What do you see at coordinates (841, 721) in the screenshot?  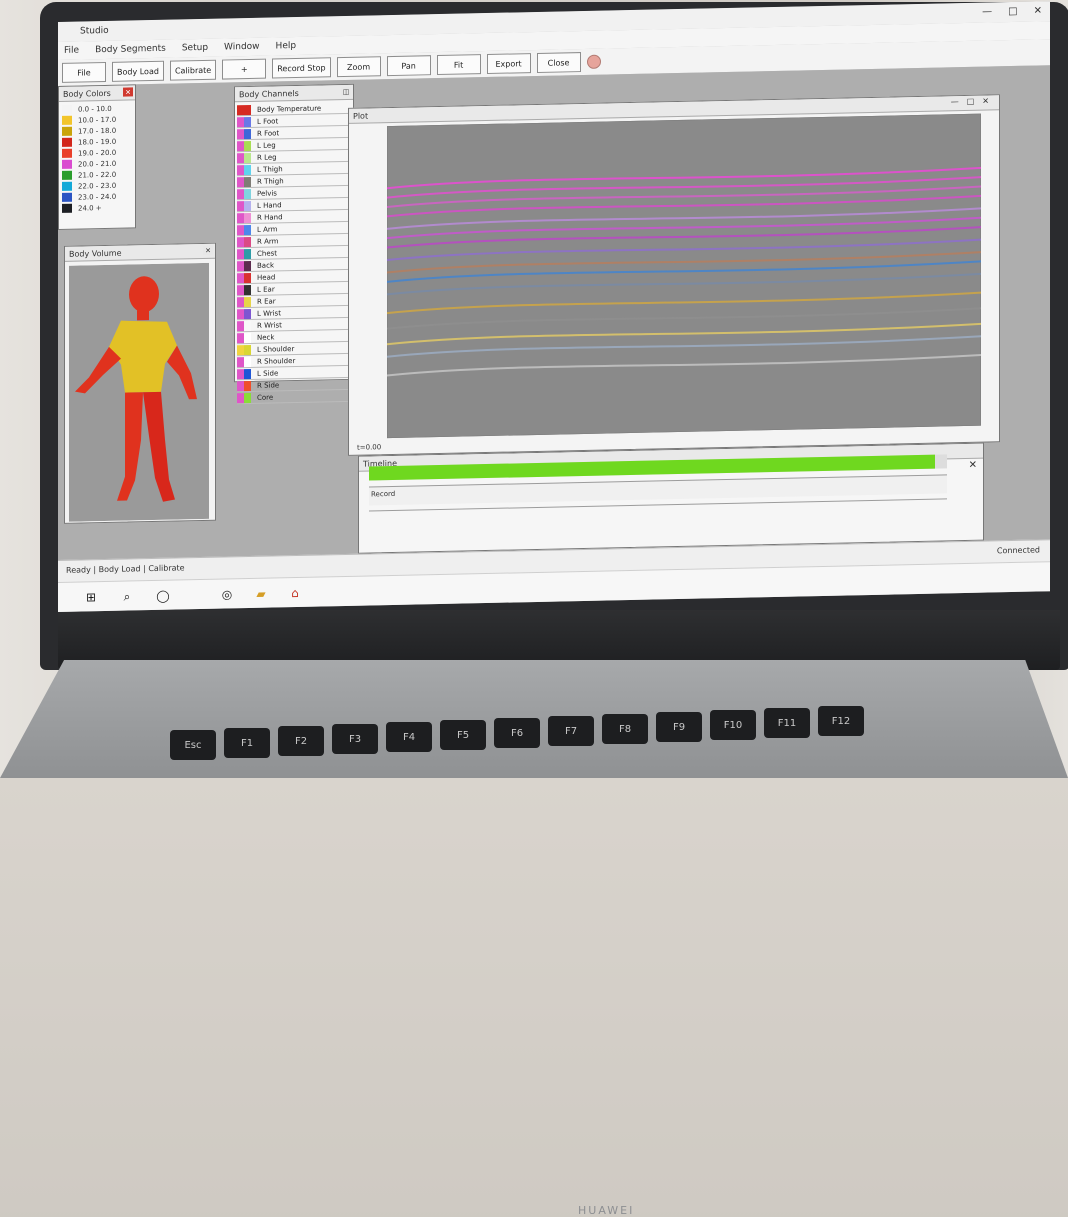 I see `key: F12` at bounding box center [841, 721].